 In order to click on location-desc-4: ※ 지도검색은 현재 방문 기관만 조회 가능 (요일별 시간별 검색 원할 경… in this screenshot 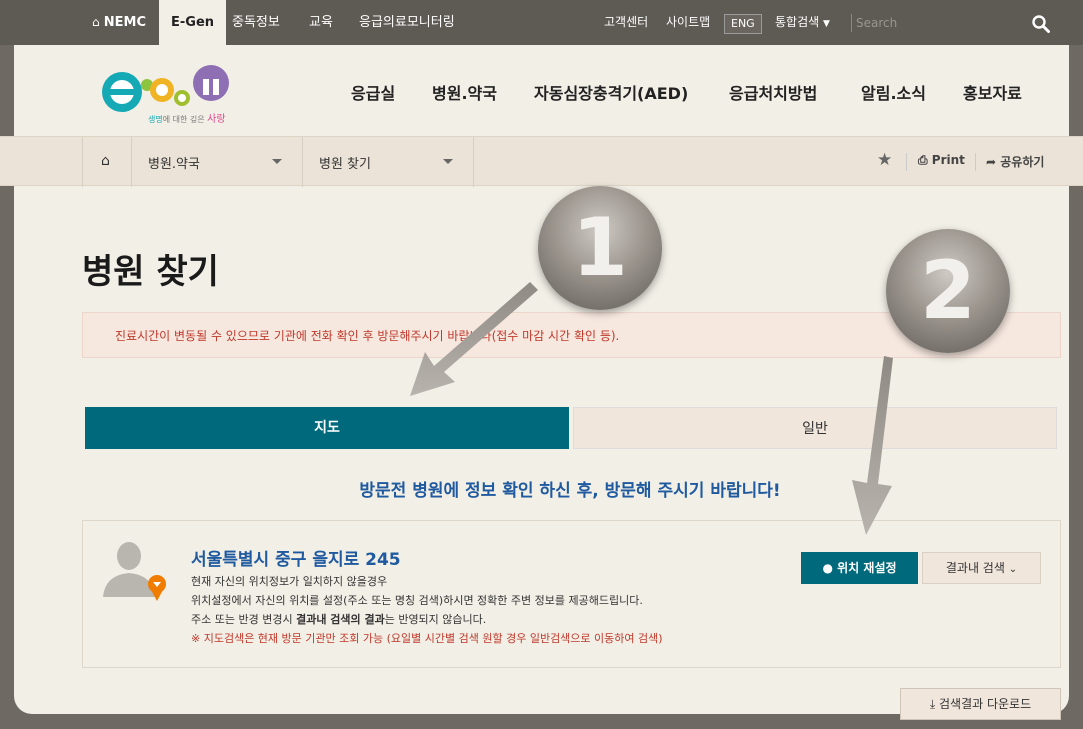, I will do `click(427, 638)`.